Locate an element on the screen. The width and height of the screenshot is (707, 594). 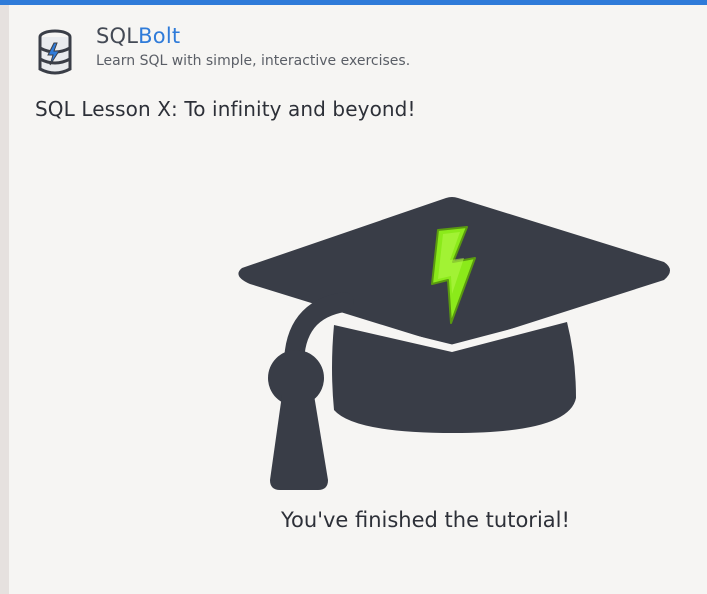
brand-name-bolt: Bolt is located at coordinates (159, 36).